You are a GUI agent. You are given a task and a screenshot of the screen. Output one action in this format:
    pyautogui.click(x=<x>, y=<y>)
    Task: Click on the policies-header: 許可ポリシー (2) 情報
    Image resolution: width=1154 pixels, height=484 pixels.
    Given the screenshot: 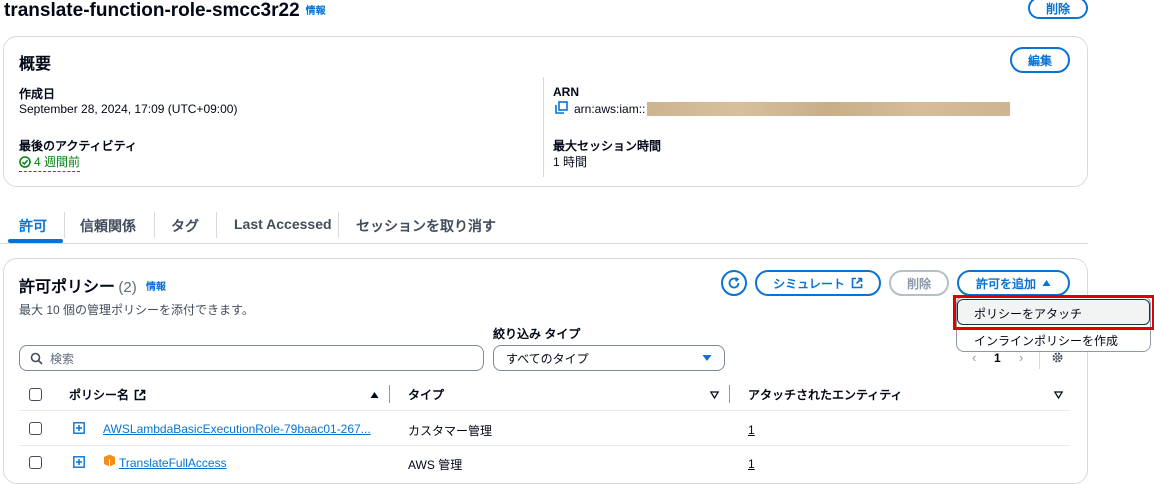 What is the action you would take?
    pyautogui.click(x=92, y=285)
    